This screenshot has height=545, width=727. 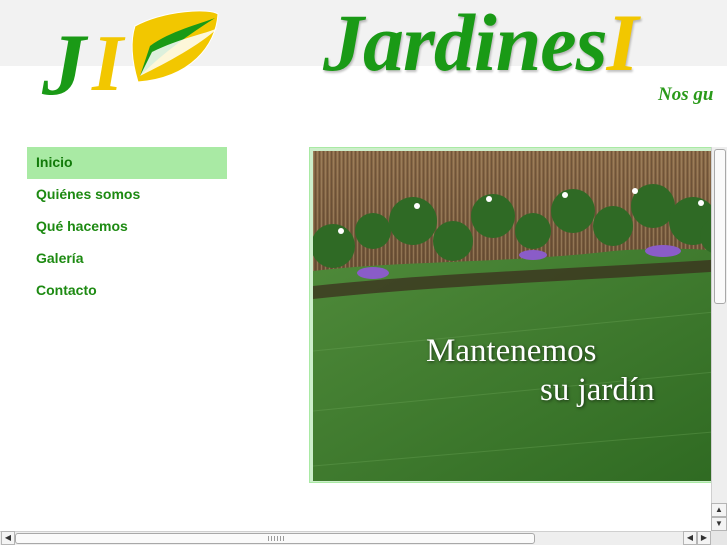 I want to click on nav-item-quienes-somos: Quiénes somos, so click(x=127, y=195).